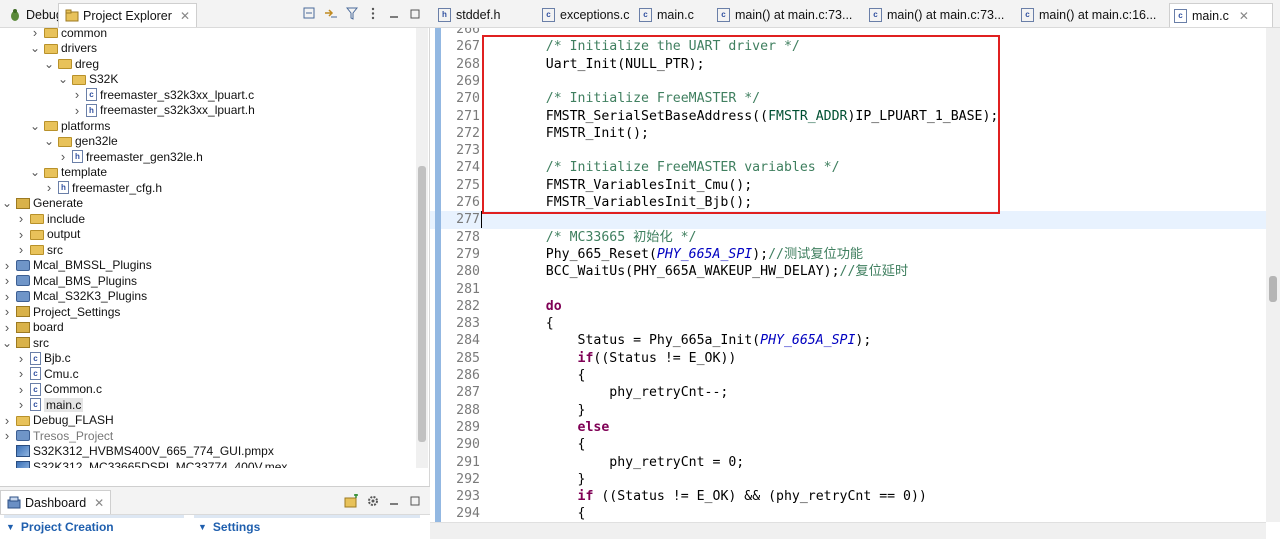  What do you see at coordinates (56, 502) in the screenshot?
I see `tab-dashboard: Dashboard ✕` at bounding box center [56, 502].